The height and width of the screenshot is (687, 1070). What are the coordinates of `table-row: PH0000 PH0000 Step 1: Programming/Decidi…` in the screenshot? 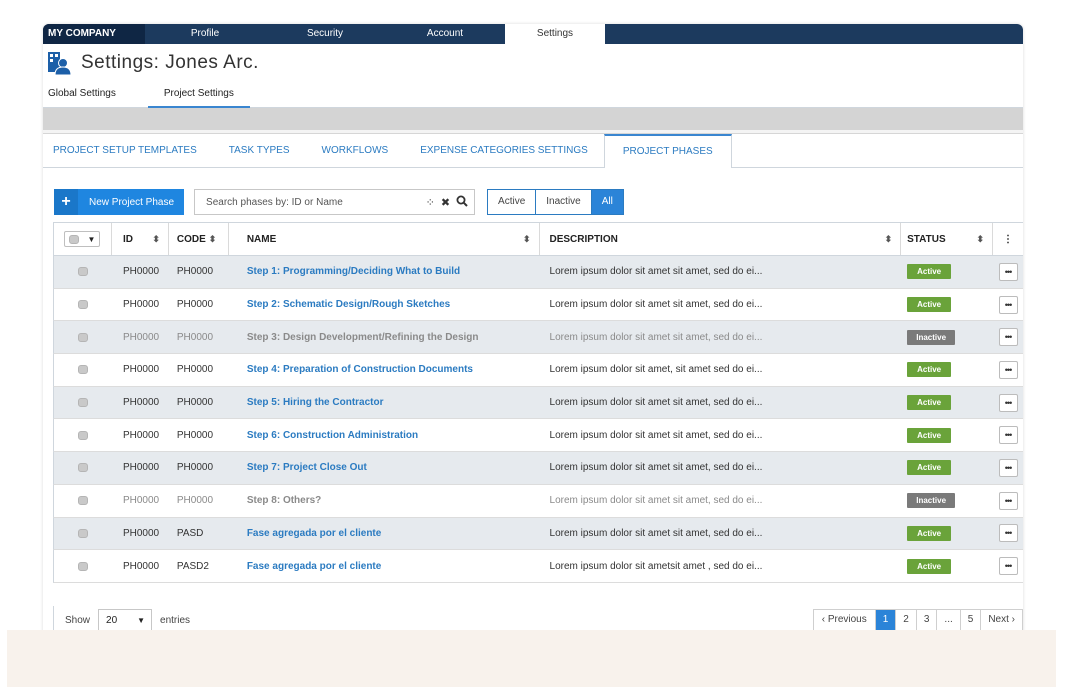 It's located at (538, 272).